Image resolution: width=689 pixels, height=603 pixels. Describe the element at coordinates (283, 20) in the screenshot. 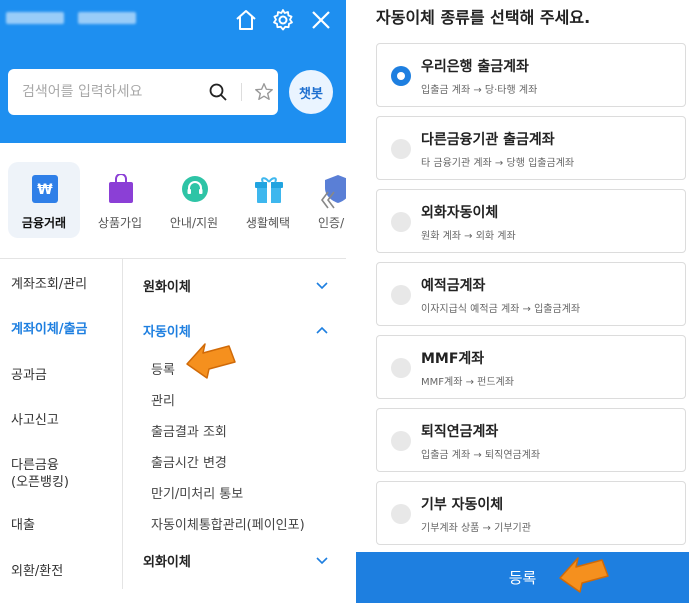

I see `gear-icon` at that location.